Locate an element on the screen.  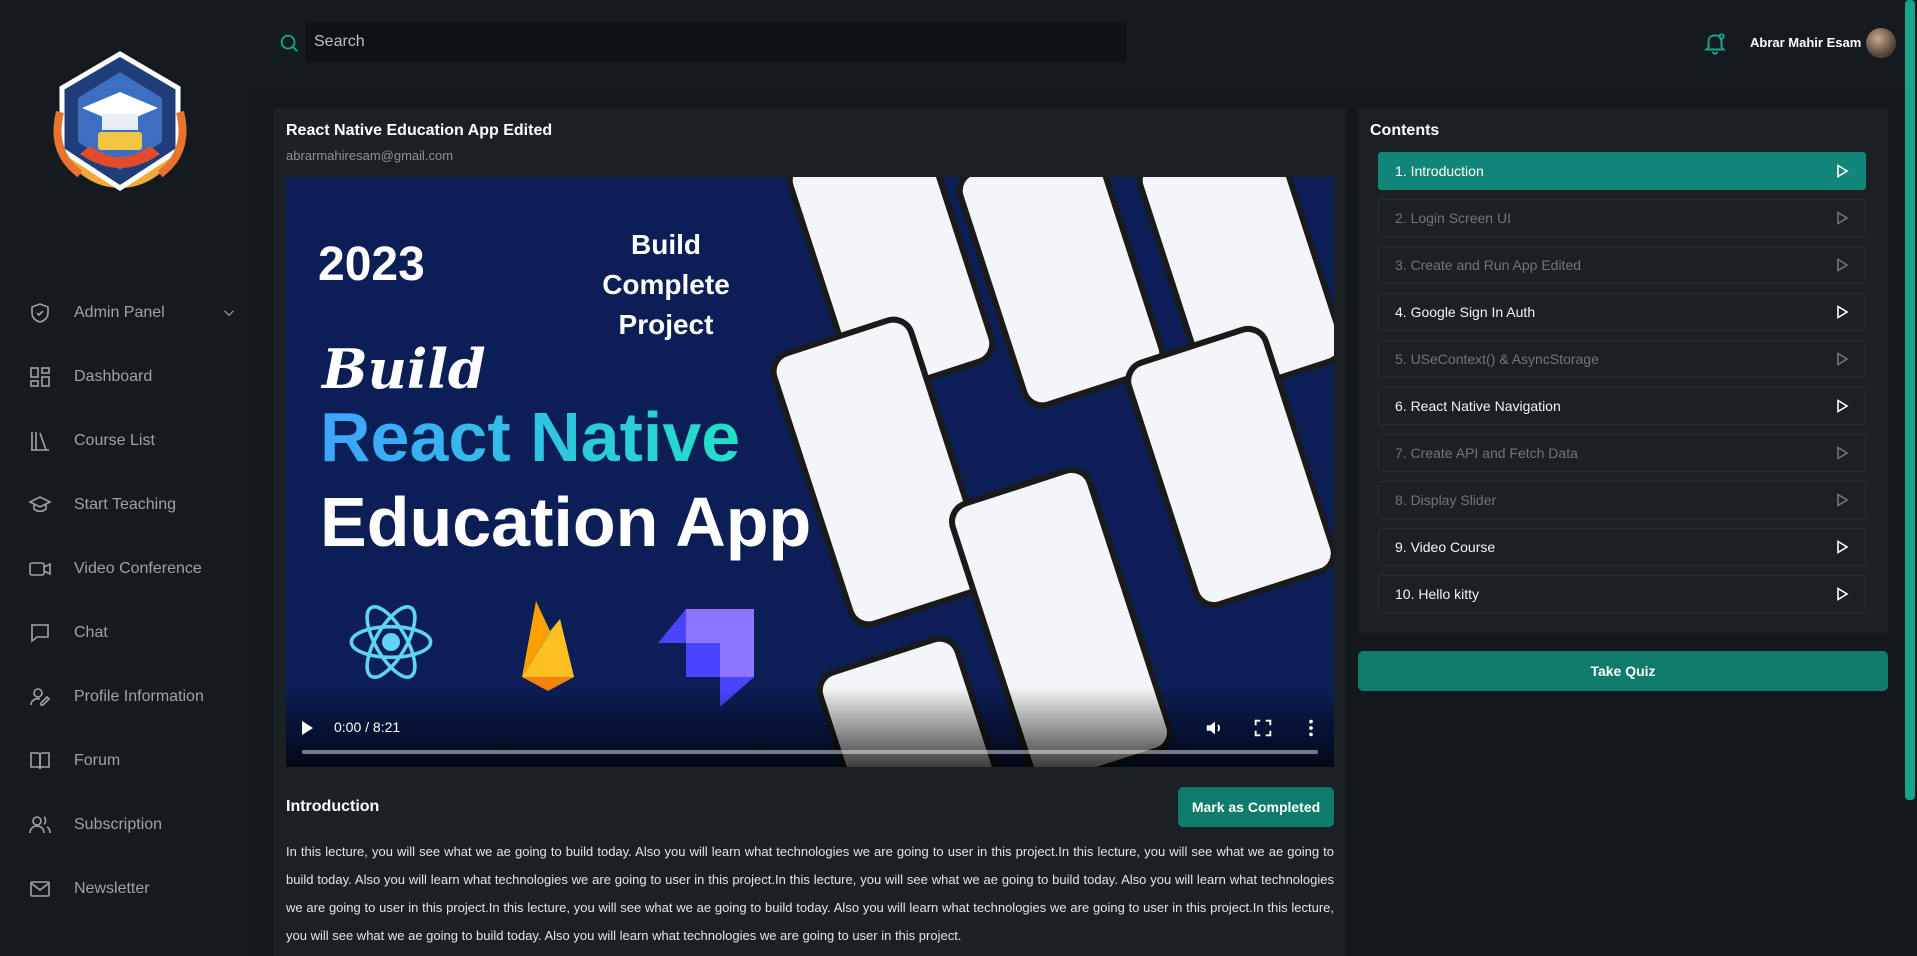
avatar is located at coordinates (1881, 43).